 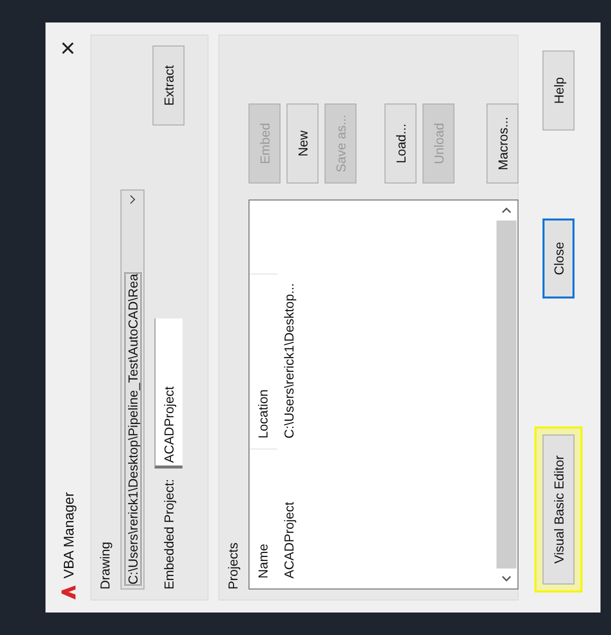 What do you see at coordinates (168, 393) in the screenshot?
I see `embedded-project-field: ACADProject` at bounding box center [168, 393].